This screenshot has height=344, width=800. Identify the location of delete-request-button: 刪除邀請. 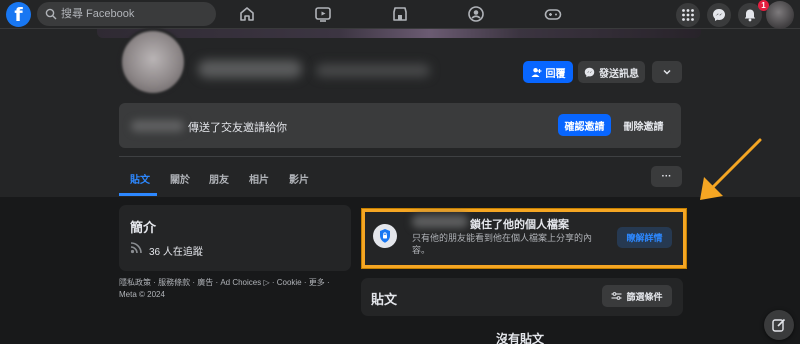
(643, 125).